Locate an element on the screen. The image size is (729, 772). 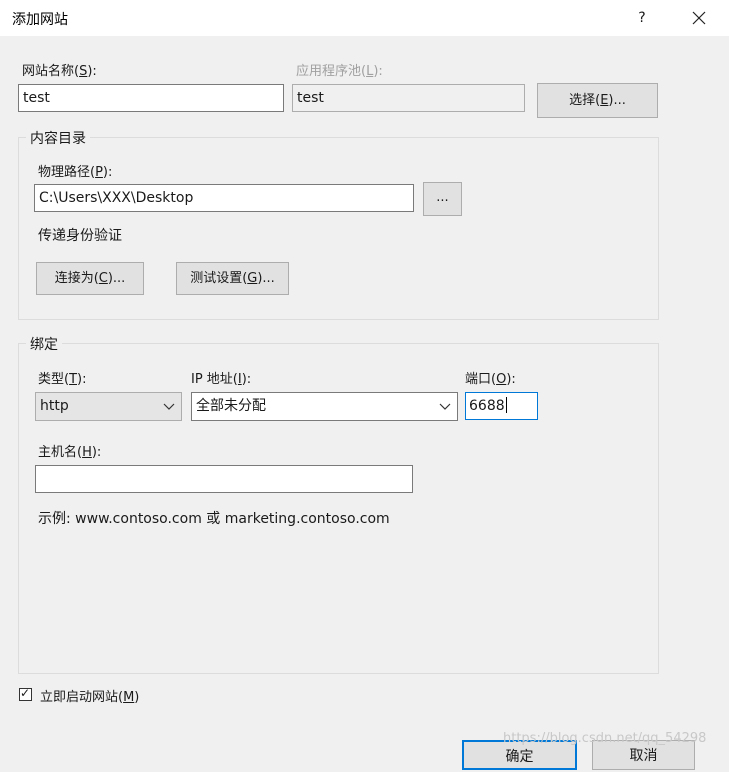
app-pool-label: 应用程序池(L): is located at coordinates (339, 71).